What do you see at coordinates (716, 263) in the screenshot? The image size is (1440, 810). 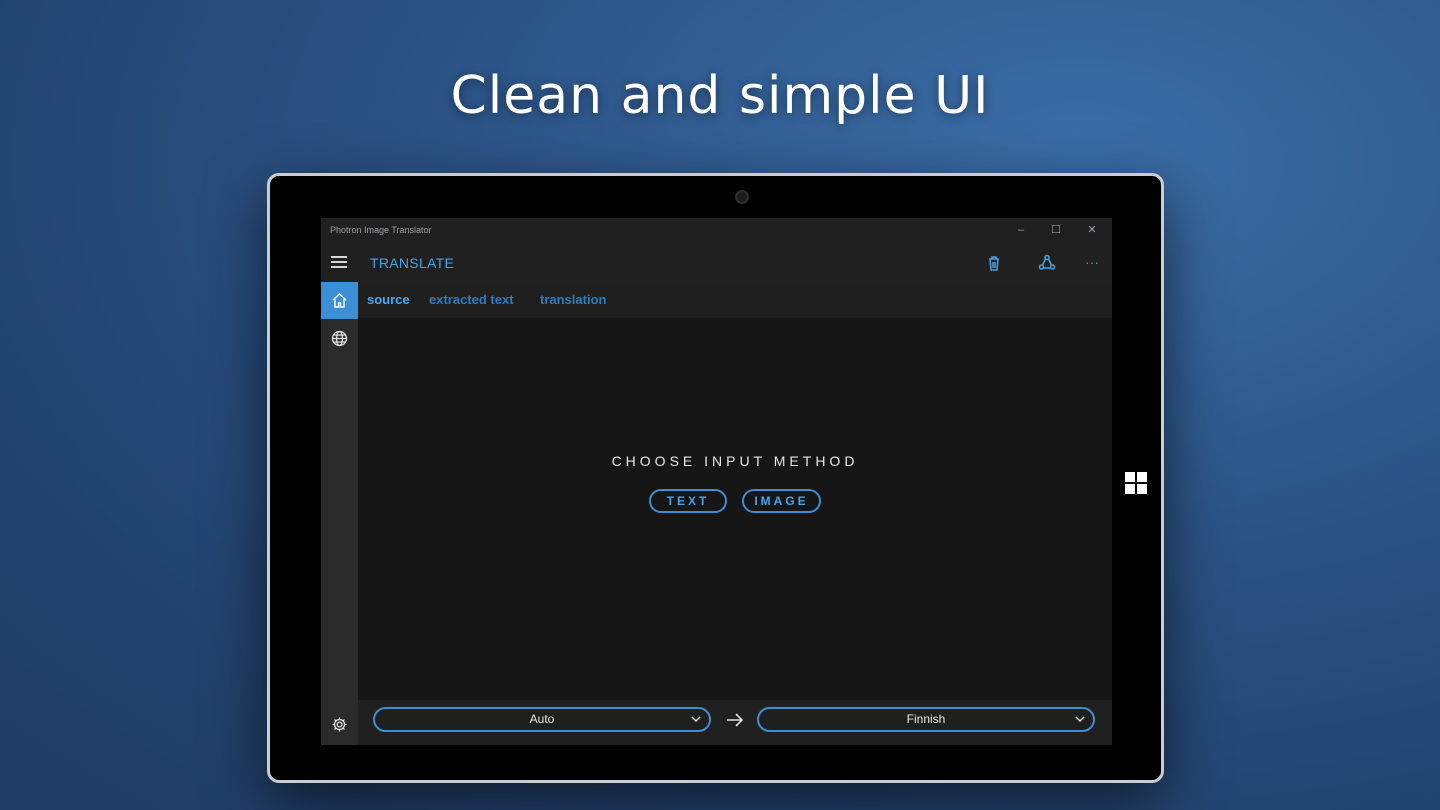 I see `app-header: TRANSLATE ···` at bounding box center [716, 263].